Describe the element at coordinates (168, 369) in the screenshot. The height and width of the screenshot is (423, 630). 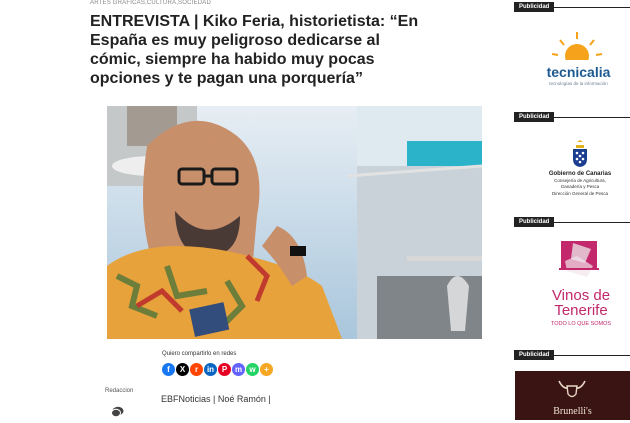
I see `facebook-icon: f` at that location.